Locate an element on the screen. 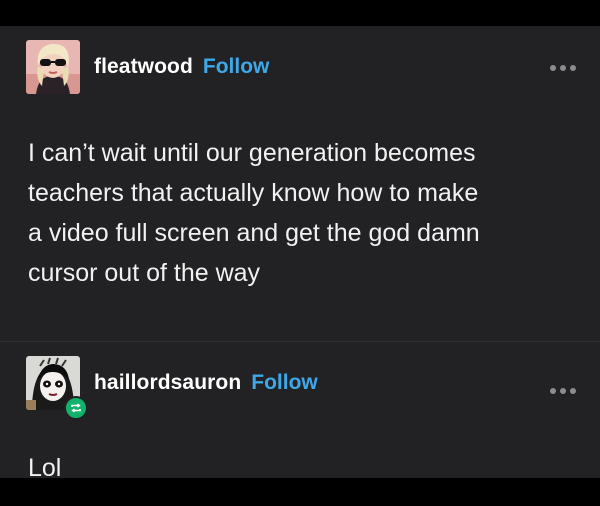 The image size is (600, 506). post-body: Lol is located at coordinates (45, 468).